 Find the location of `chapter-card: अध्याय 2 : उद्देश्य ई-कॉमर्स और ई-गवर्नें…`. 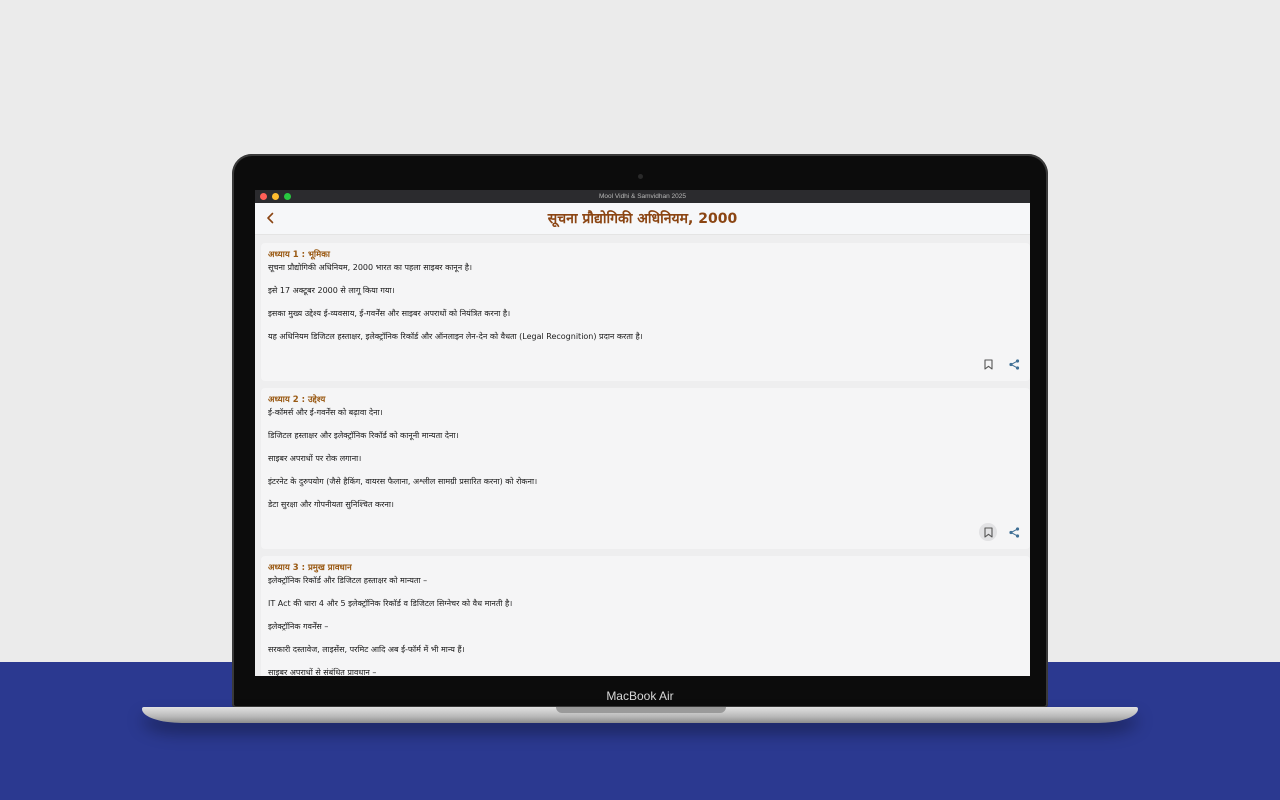

chapter-card: अध्याय 2 : उद्देश्य ई-कॉमर्स और ई-गवर्नें… is located at coordinates (645, 468).